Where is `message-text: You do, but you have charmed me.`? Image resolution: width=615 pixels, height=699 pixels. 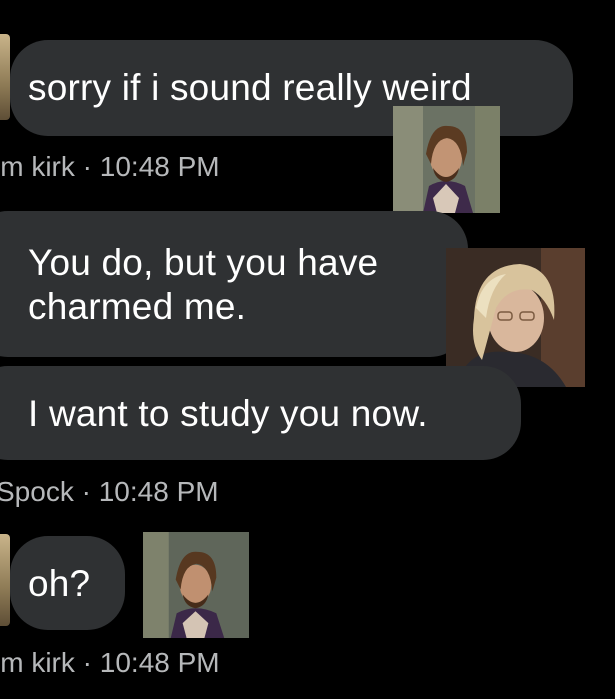 message-text: You do, but you have charmed me. is located at coordinates (203, 284).